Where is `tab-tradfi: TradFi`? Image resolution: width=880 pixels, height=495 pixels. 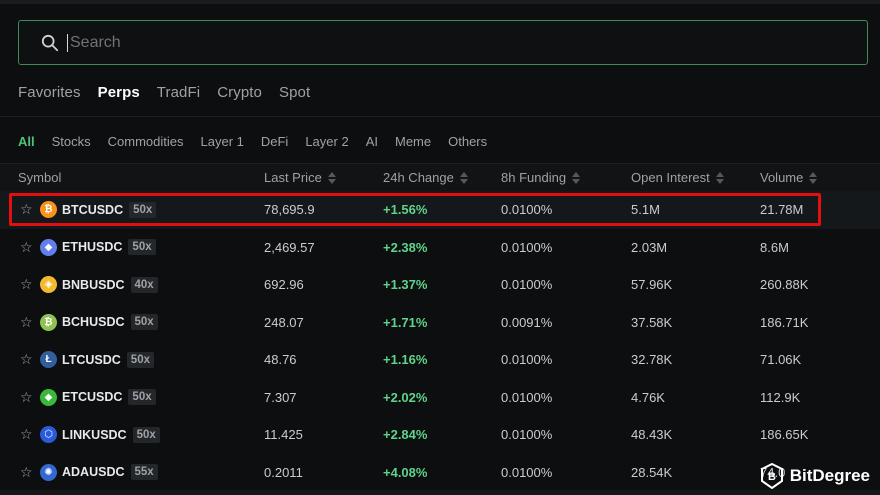 tab-tradfi: TradFi is located at coordinates (178, 94).